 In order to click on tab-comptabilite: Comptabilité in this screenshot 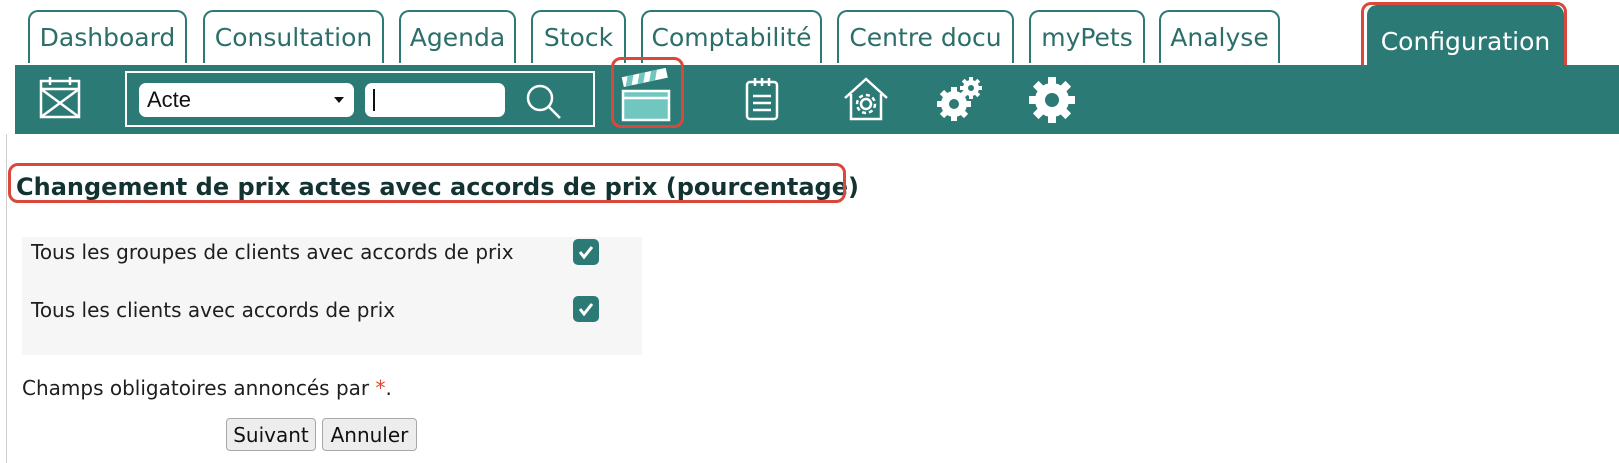, I will do `click(731, 36)`.